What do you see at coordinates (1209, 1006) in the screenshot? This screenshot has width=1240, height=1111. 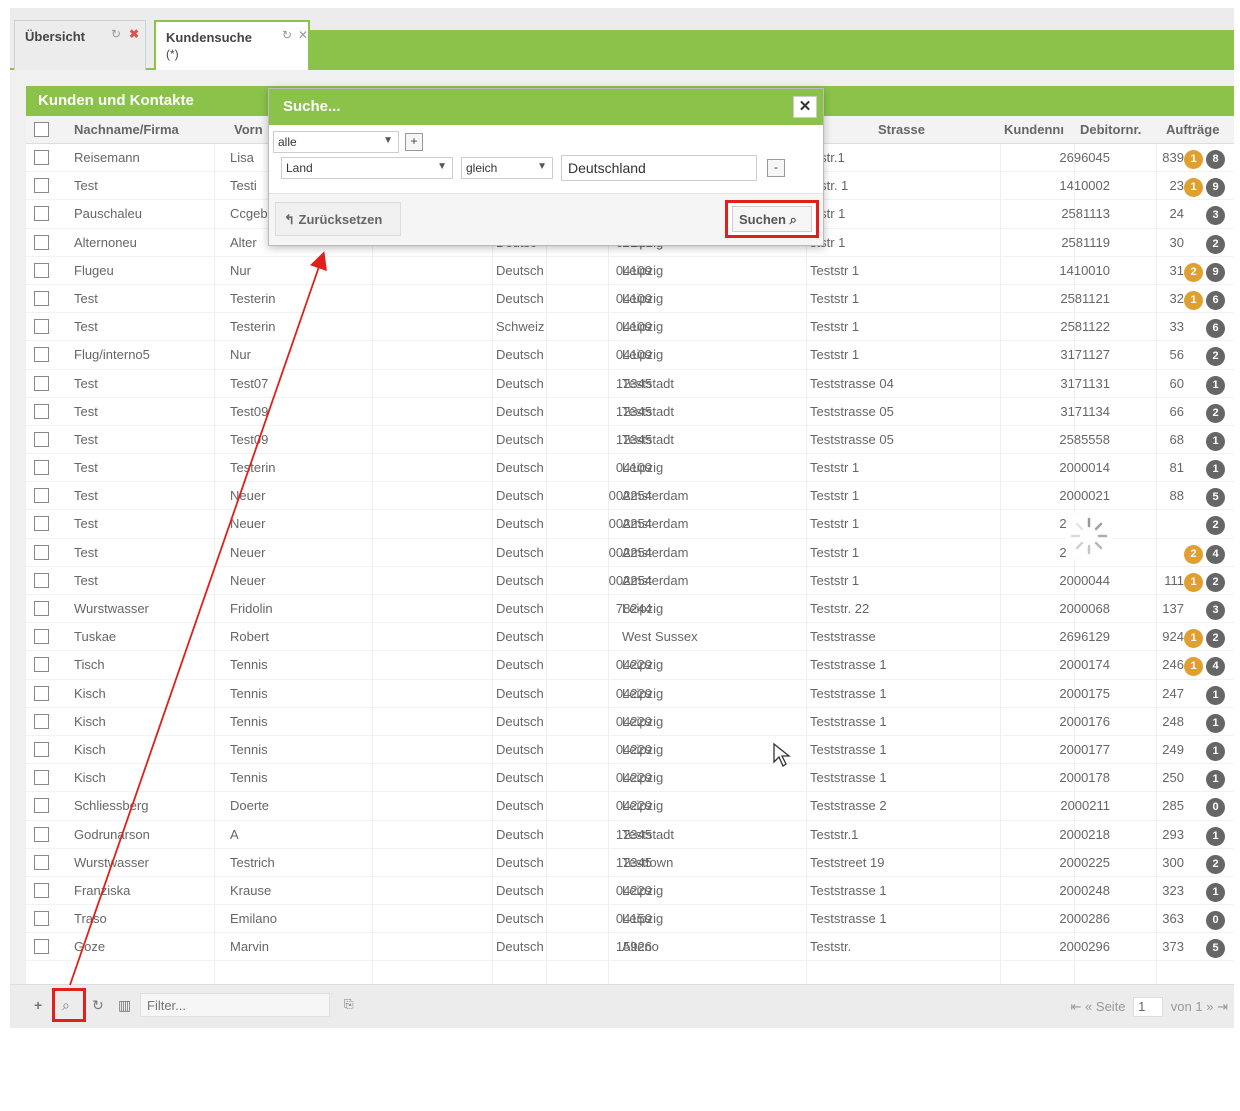 I see `next-page-icon: »` at bounding box center [1209, 1006].